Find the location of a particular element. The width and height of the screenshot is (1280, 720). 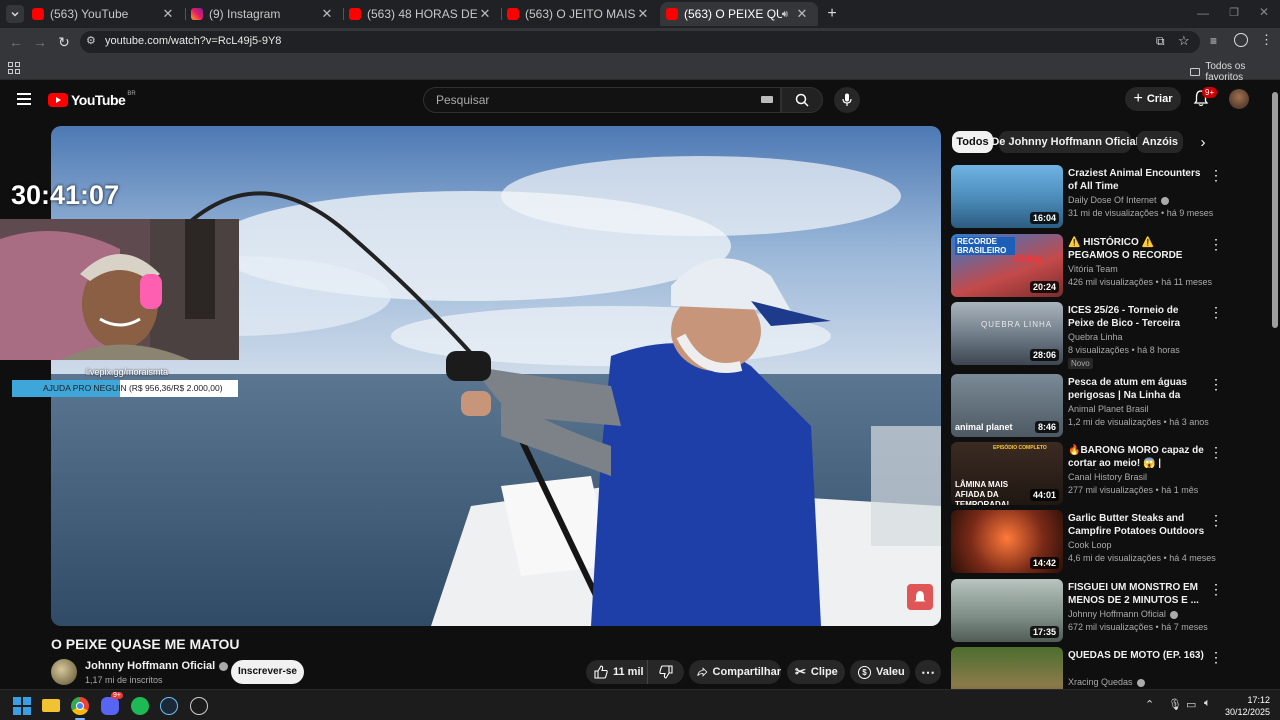

recommendation-channel: Daily Dose Of Internet is located at coordinates (1118, 200).